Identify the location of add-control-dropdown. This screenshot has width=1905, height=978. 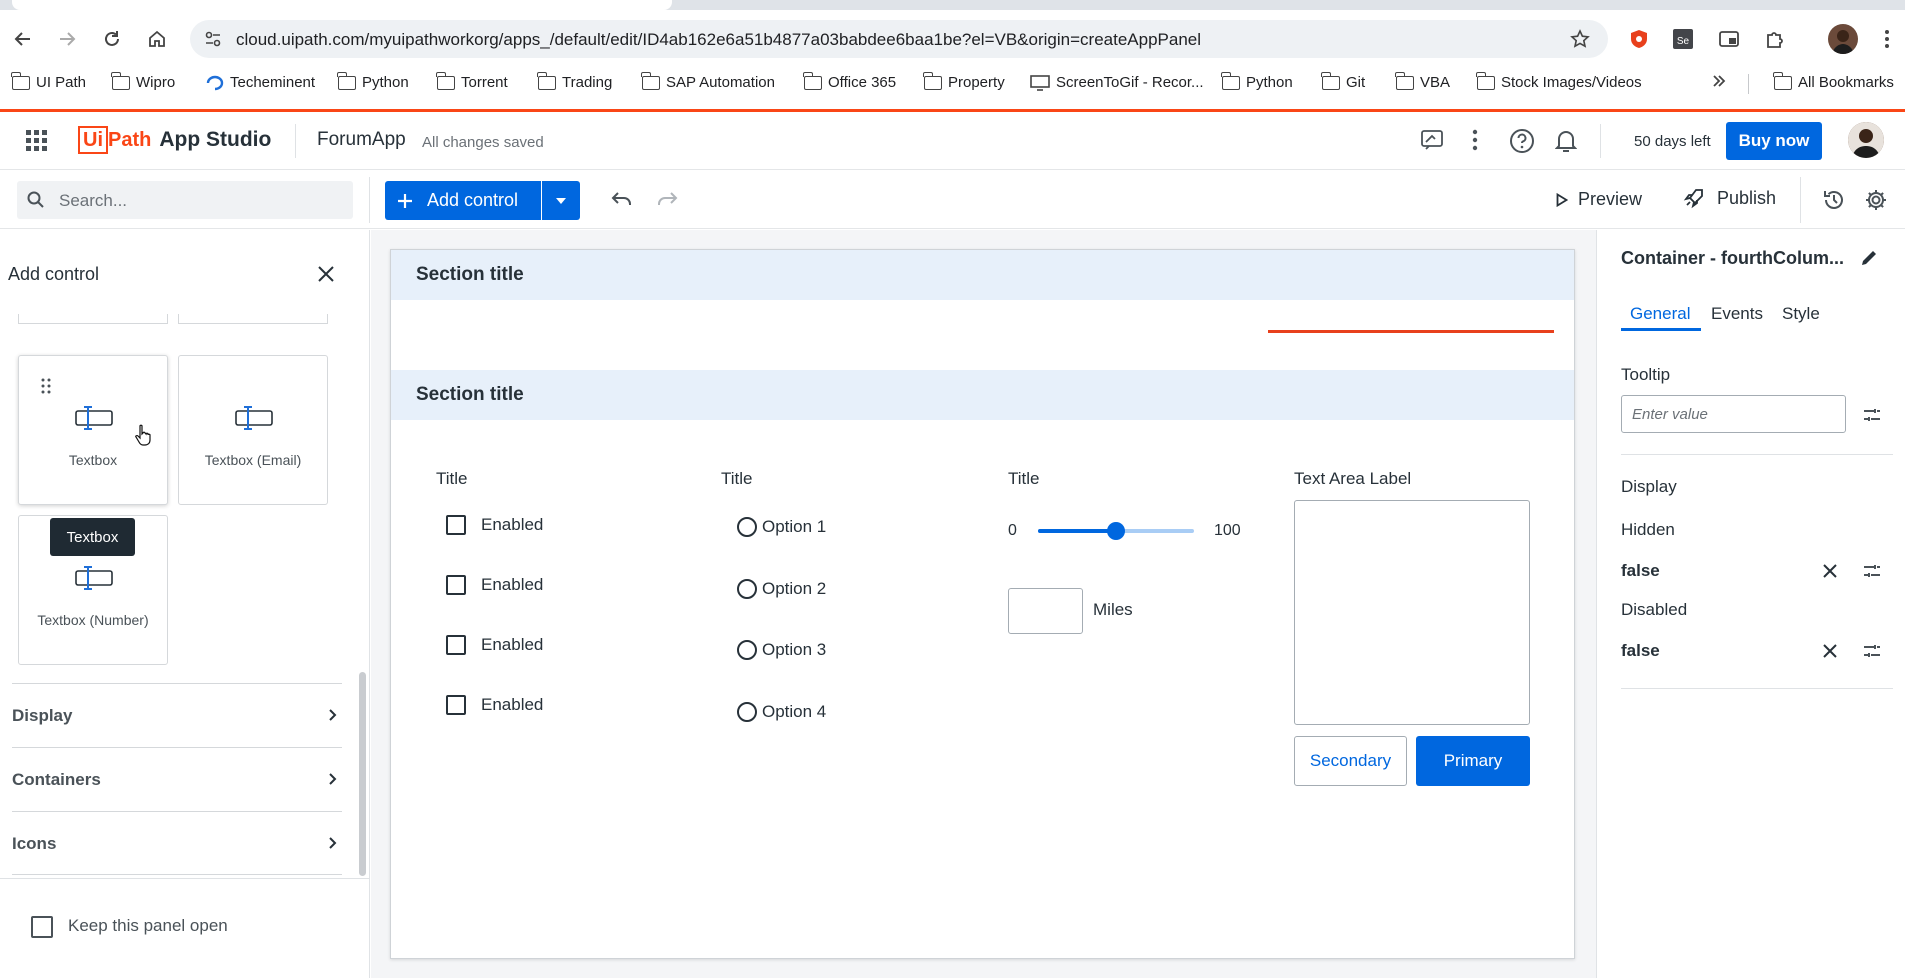
(561, 200).